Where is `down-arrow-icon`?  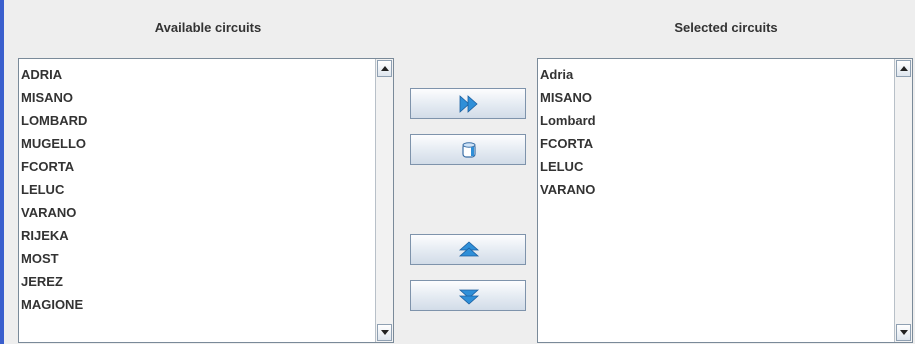
down-arrow-icon is located at coordinates (469, 297).